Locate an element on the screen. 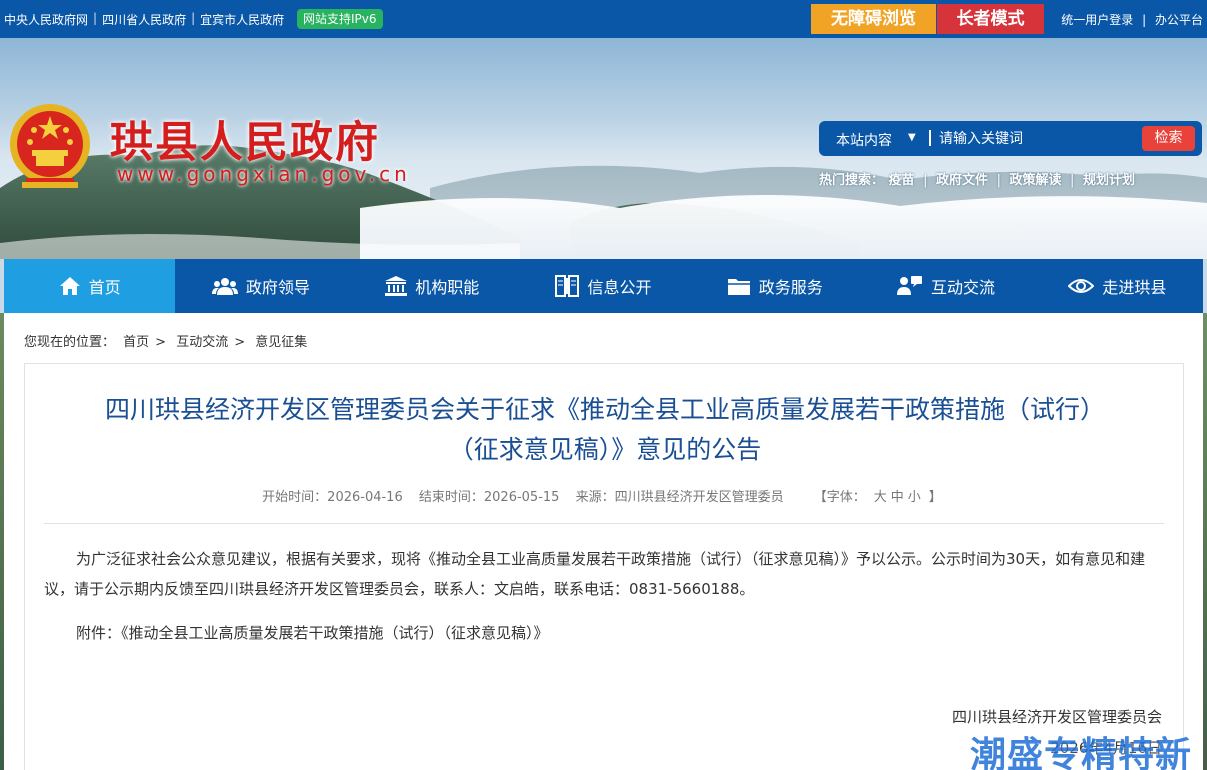  main-nav: 首页 政府领导 机构职能 信息公开 政务服务 互动交流 走进珙县 is located at coordinates (603, 286).